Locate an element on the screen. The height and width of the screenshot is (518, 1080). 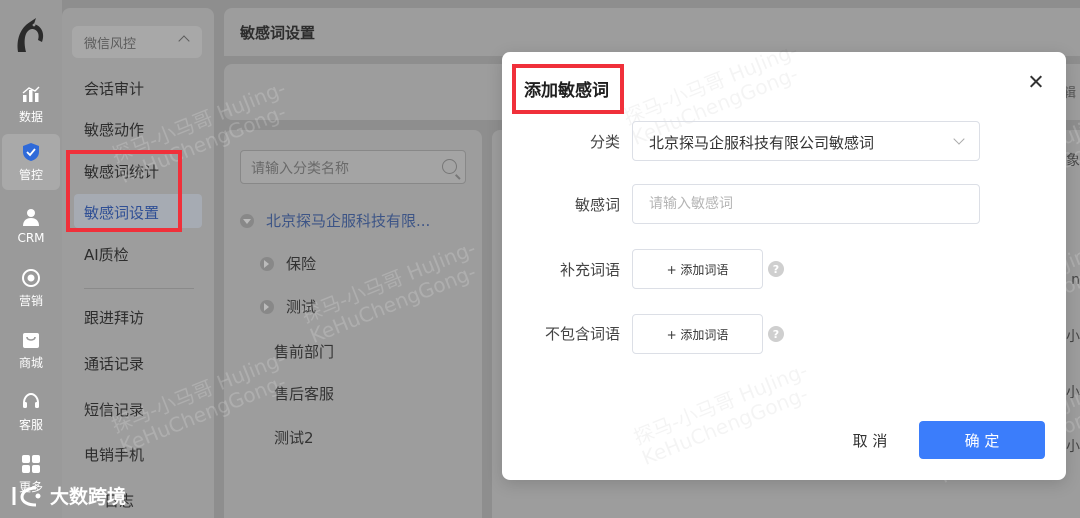
menu-item-sensitive-stats: 敏感词统计 is located at coordinates (121, 171).